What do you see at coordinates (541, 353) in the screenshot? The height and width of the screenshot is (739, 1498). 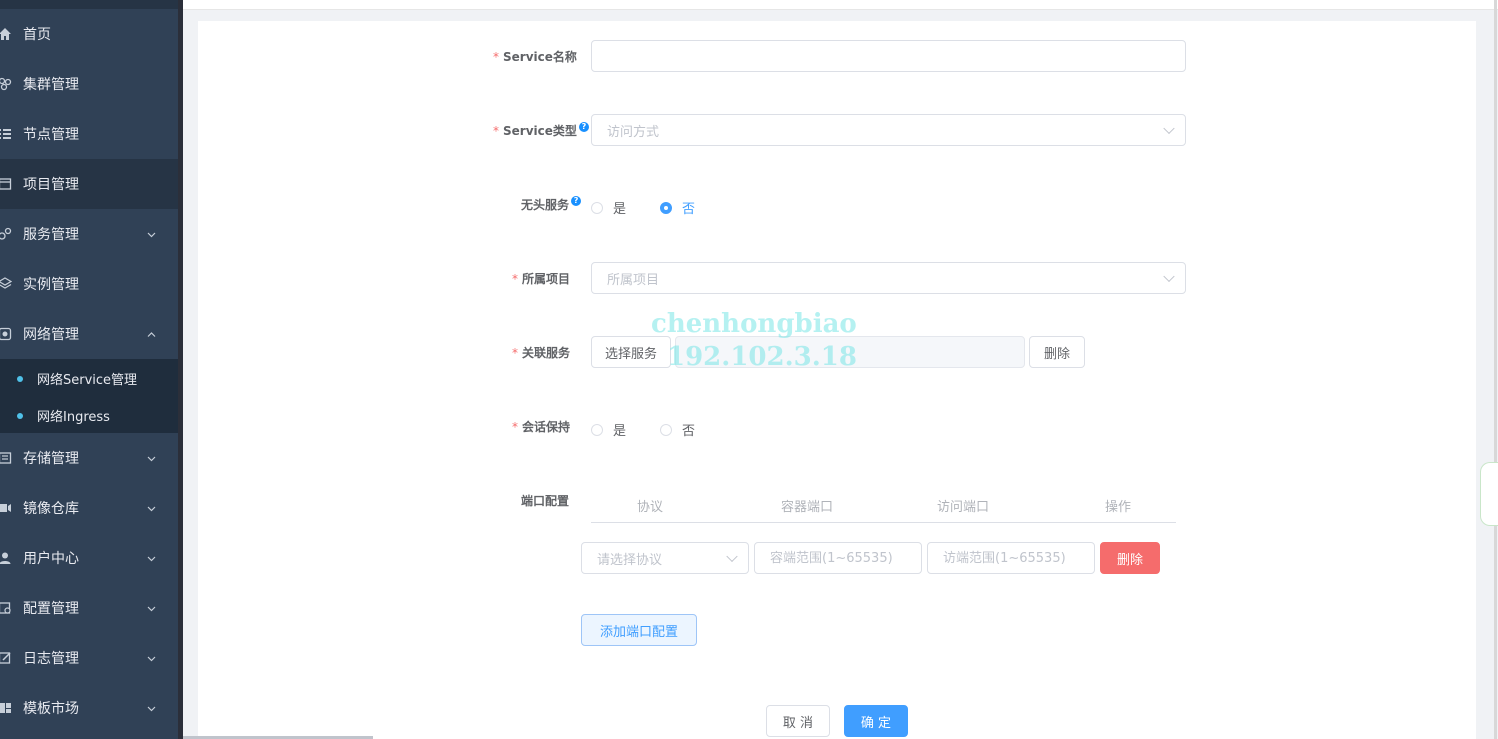 I see `related-service-label: * 关联服务` at bounding box center [541, 353].